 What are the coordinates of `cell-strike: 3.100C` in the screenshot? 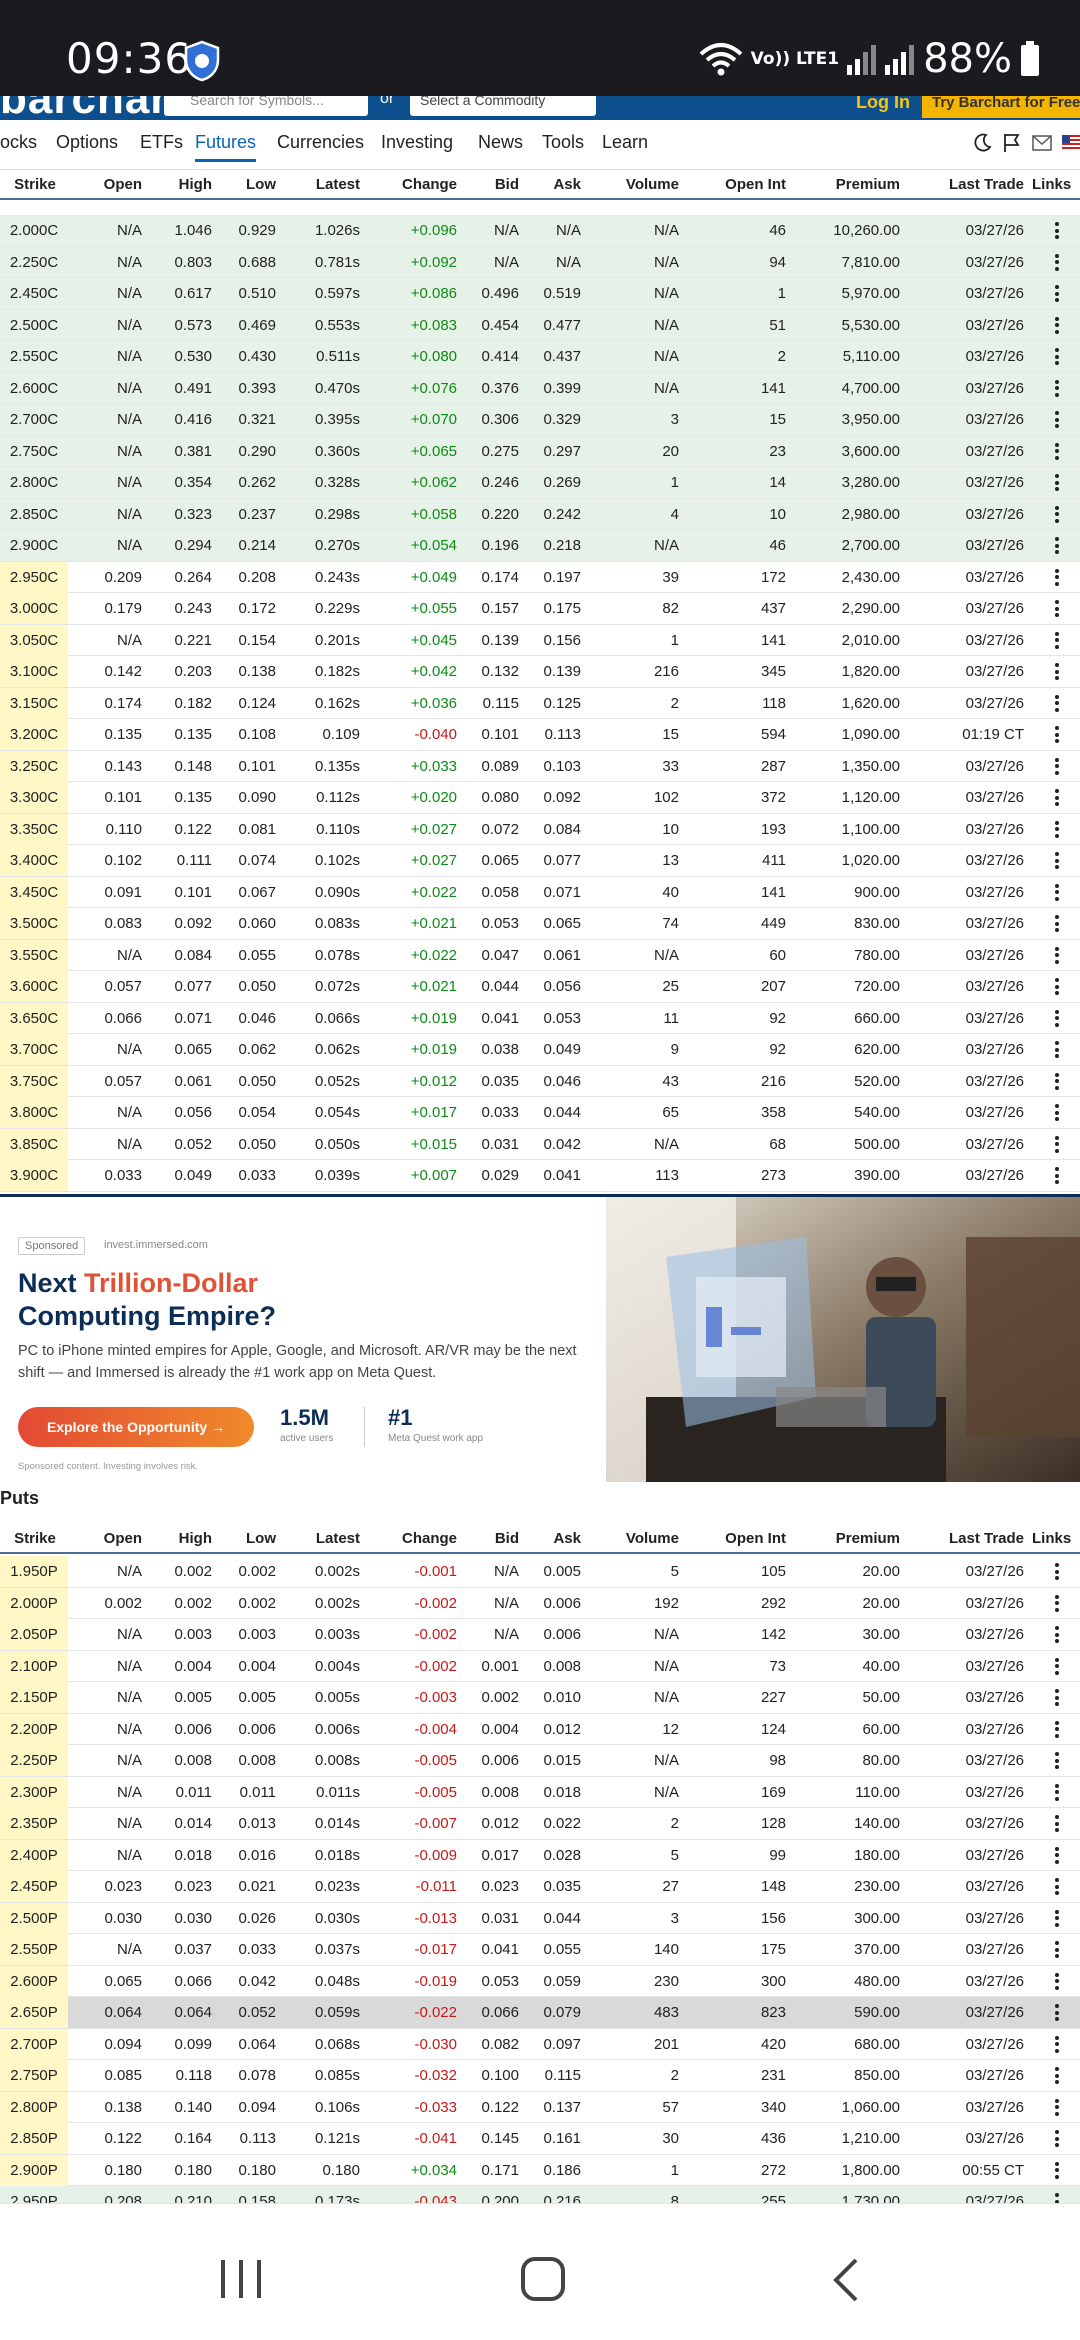 It's located at (34, 671).